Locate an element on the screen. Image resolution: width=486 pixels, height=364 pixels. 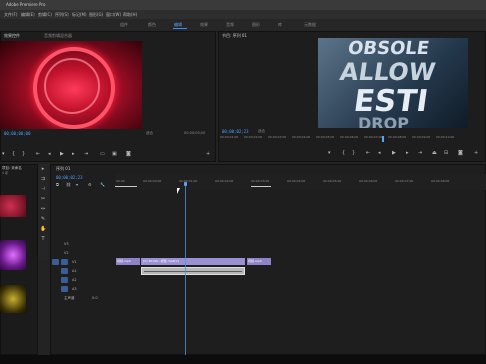
source-patch-v1 is located at coordinates (55, 262).